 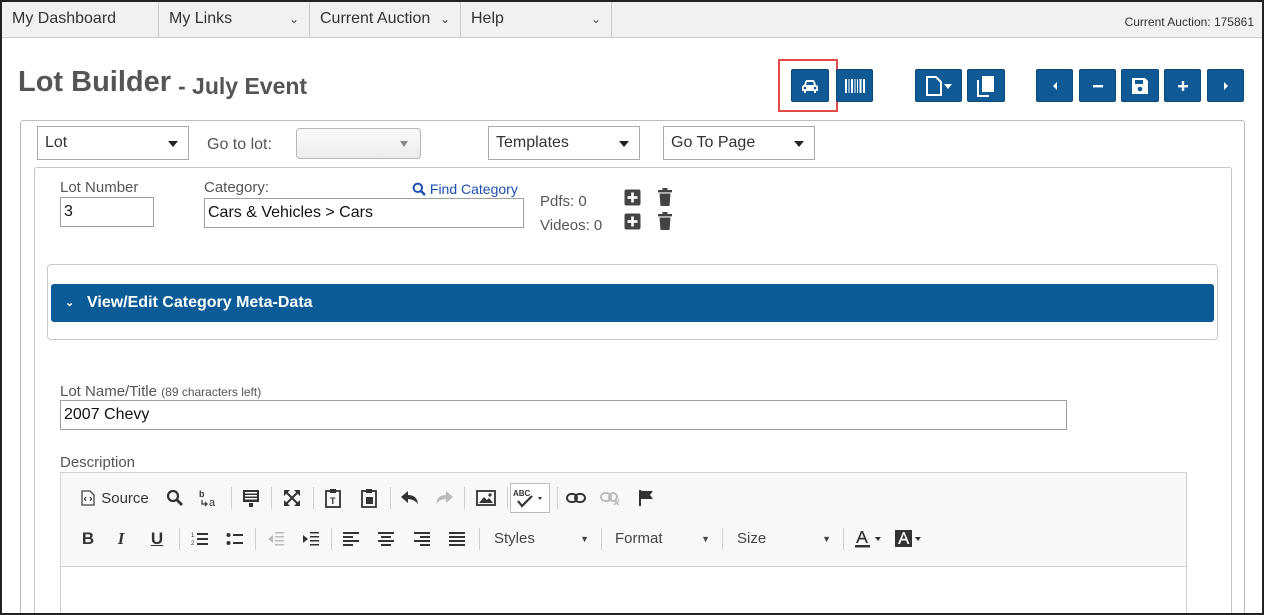 I want to click on outdent-icon, so click(x=276, y=539).